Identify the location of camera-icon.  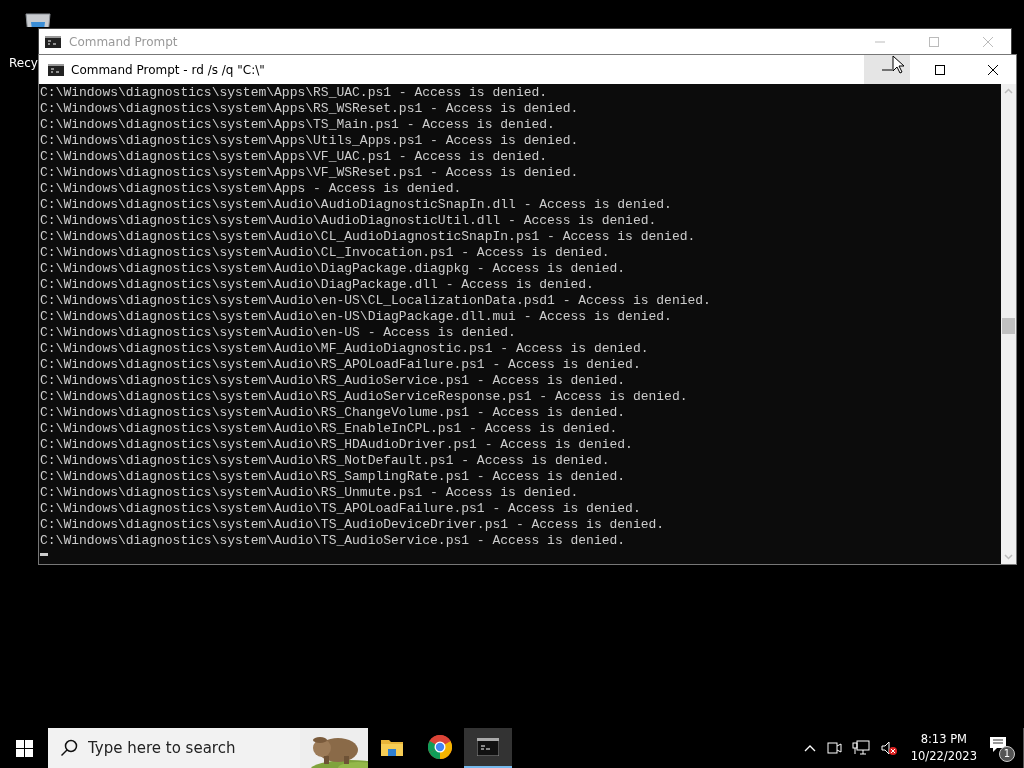
(833, 748).